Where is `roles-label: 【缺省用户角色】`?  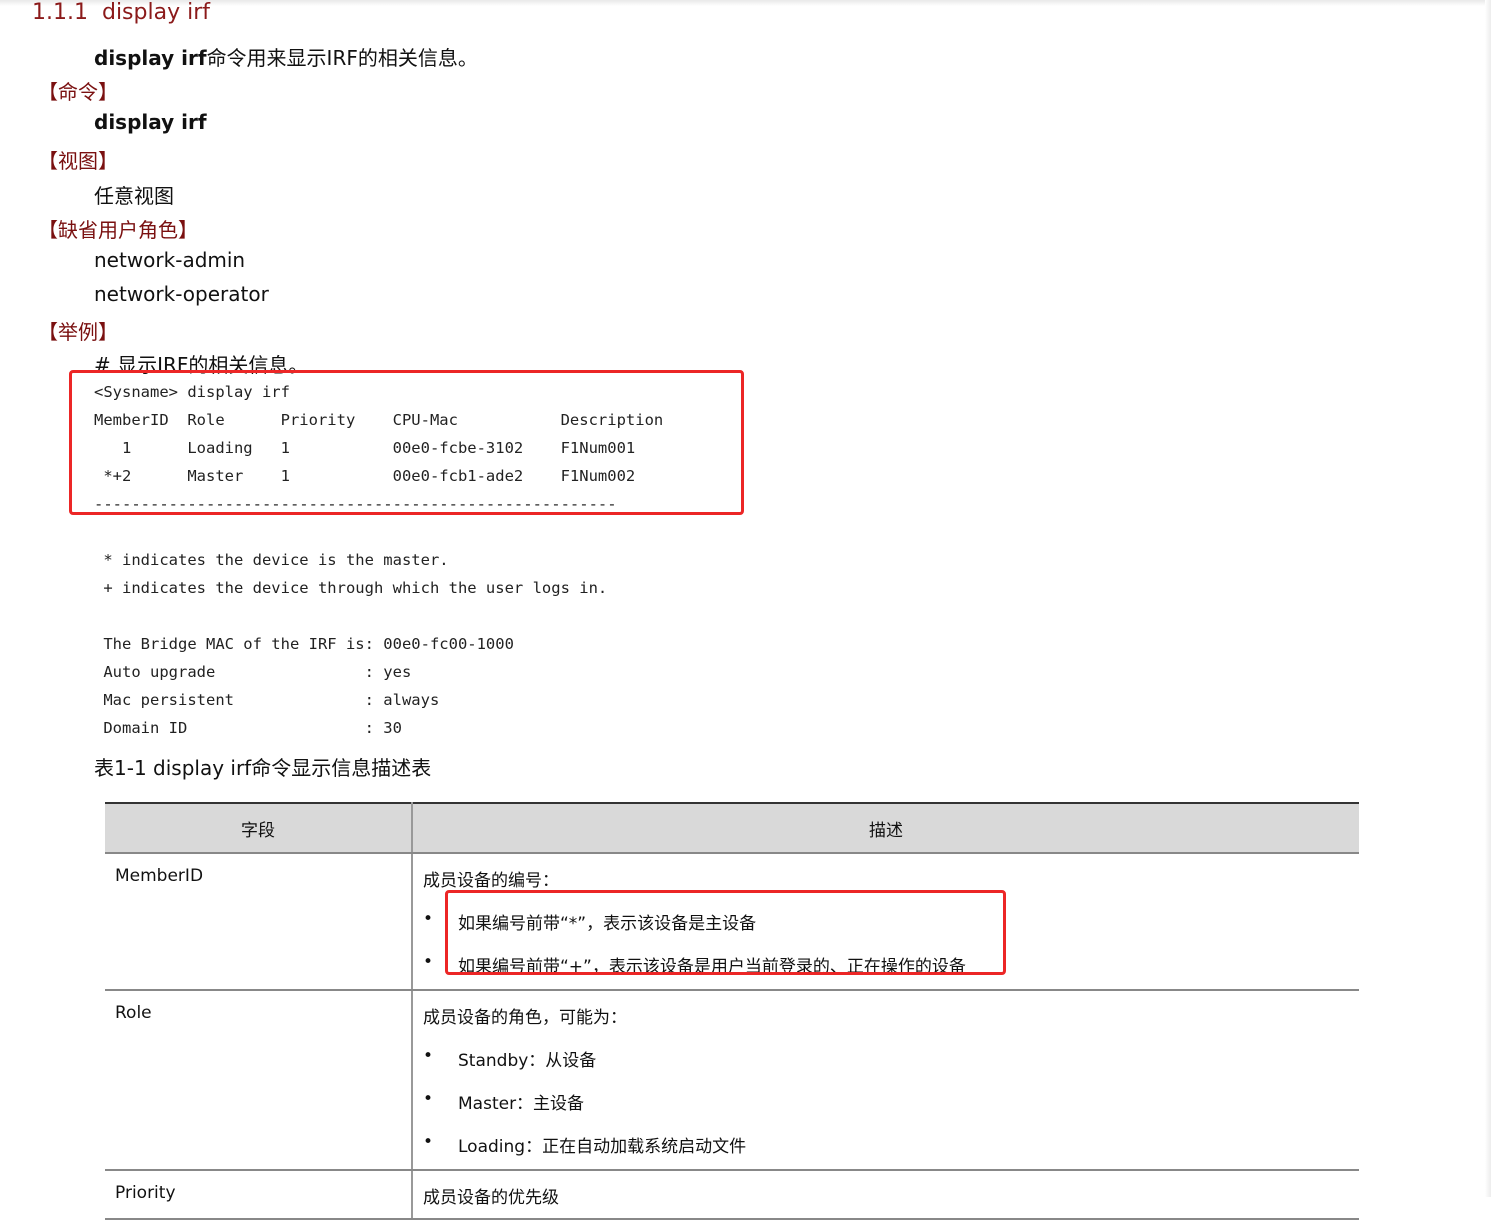 roles-label: 【缺省用户角色】 is located at coordinates (118, 230).